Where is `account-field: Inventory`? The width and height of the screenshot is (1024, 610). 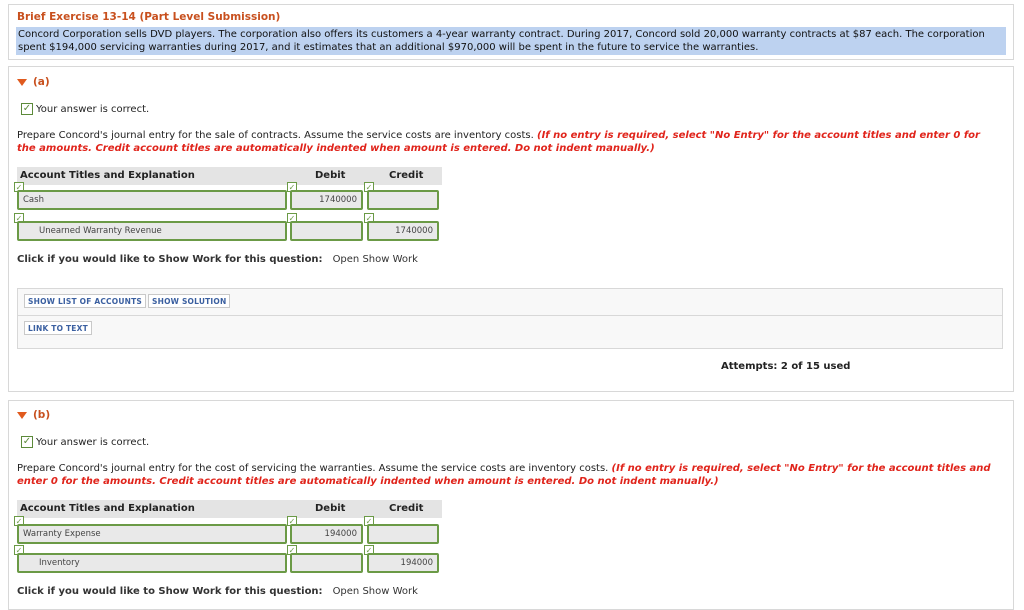
account-field: Inventory is located at coordinates (152, 563).